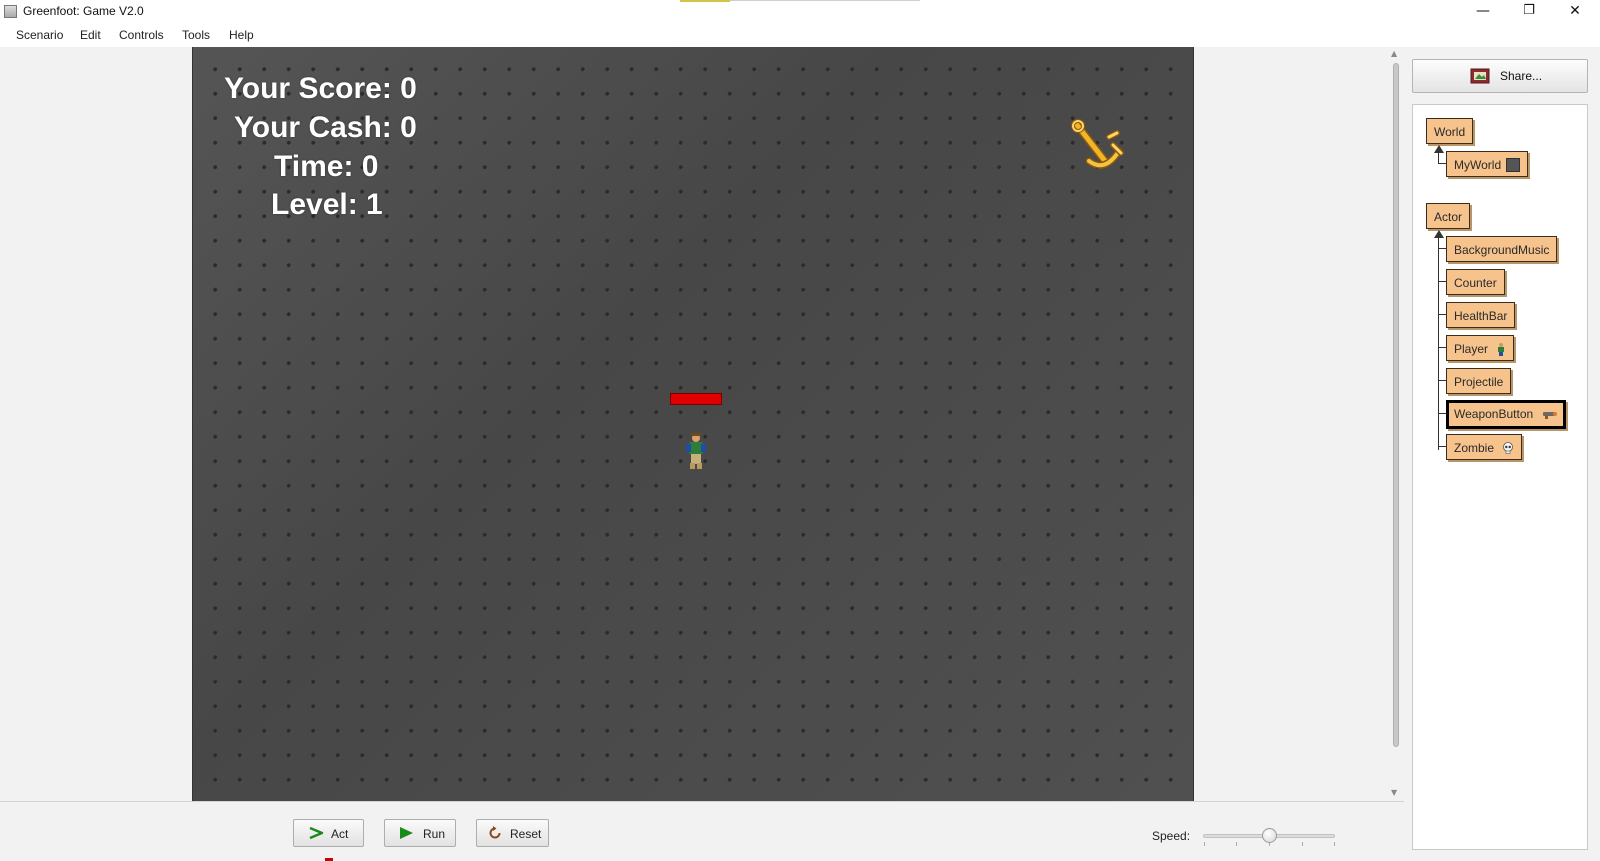 This screenshot has width=1600, height=861. I want to click on class-projectile: Projectile, so click(1479, 381).